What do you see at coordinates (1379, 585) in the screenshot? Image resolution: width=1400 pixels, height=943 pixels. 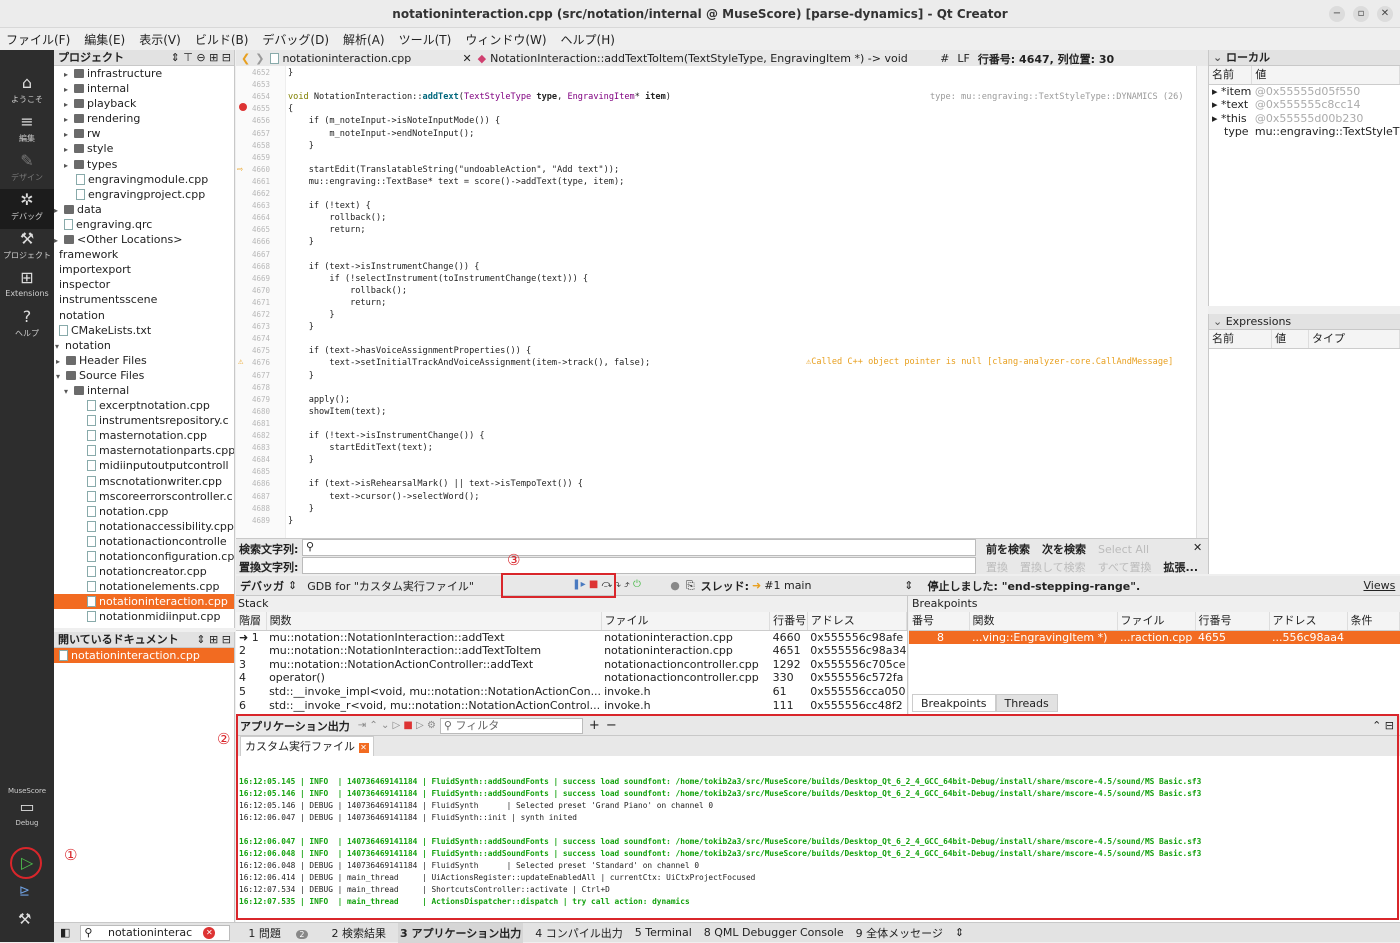 I see `views-menu: Views` at bounding box center [1379, 585].